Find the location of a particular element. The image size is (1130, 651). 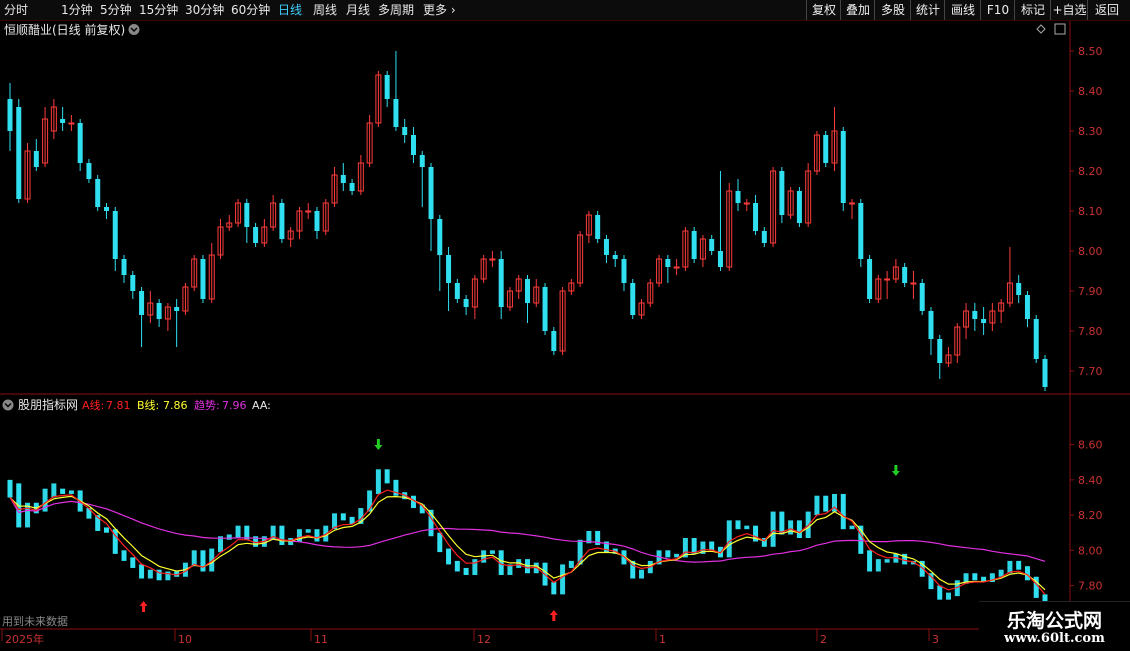

period-tab-1: 1分钟 is located at coordinates (77, 10).